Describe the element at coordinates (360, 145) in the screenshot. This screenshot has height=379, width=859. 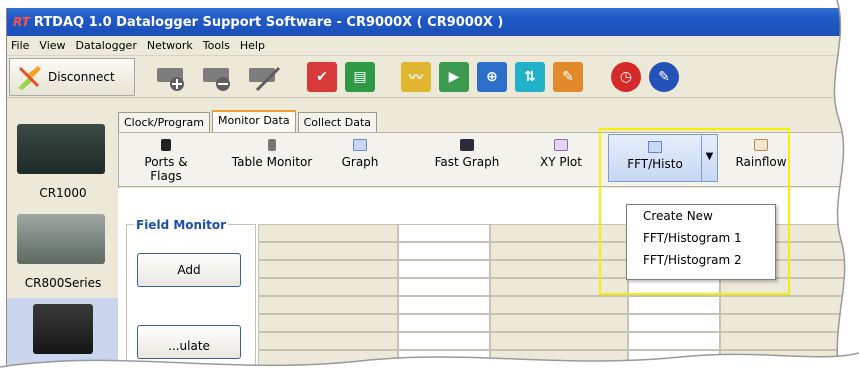
I see `graph-icon` at that location.